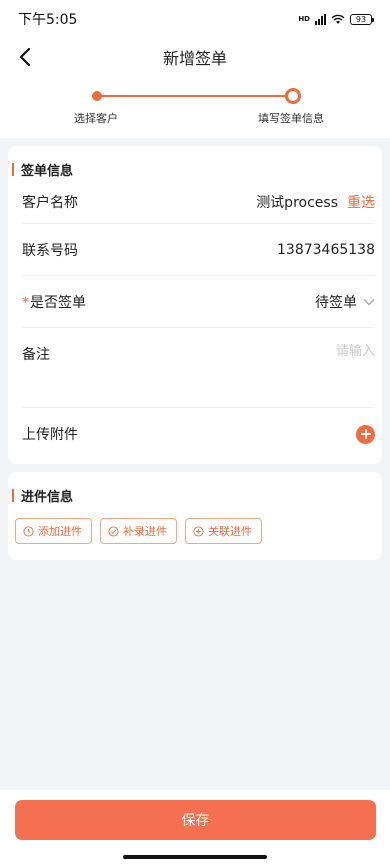  What do you see at coordinates (198, 434) in the screenshot?
I see `upload-row: 上传附件` at bounding box center [198, 434].